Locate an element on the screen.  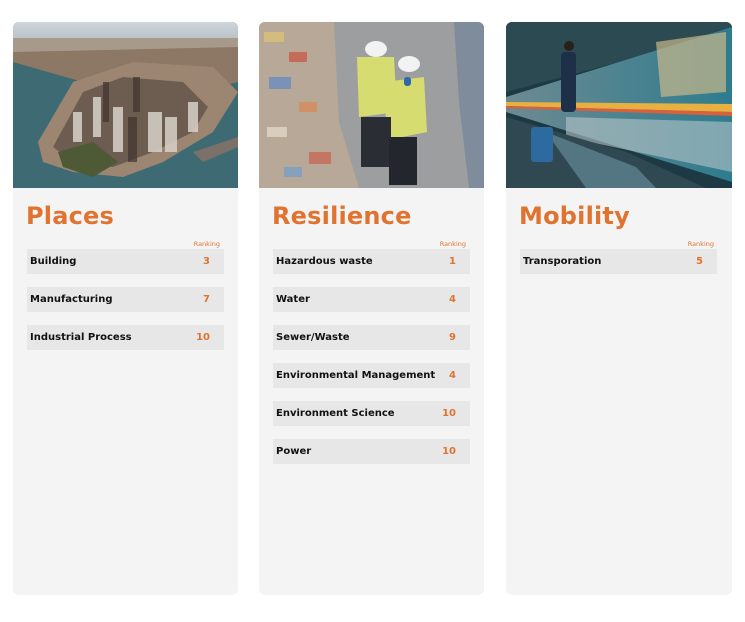
item-name: Manufacturing is located at coordinates (71, 299).